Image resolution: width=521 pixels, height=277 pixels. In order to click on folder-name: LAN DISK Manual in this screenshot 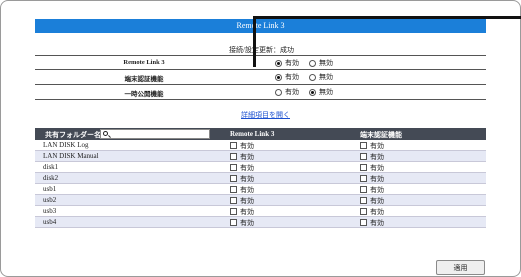, I will do `click(71, 156)`.